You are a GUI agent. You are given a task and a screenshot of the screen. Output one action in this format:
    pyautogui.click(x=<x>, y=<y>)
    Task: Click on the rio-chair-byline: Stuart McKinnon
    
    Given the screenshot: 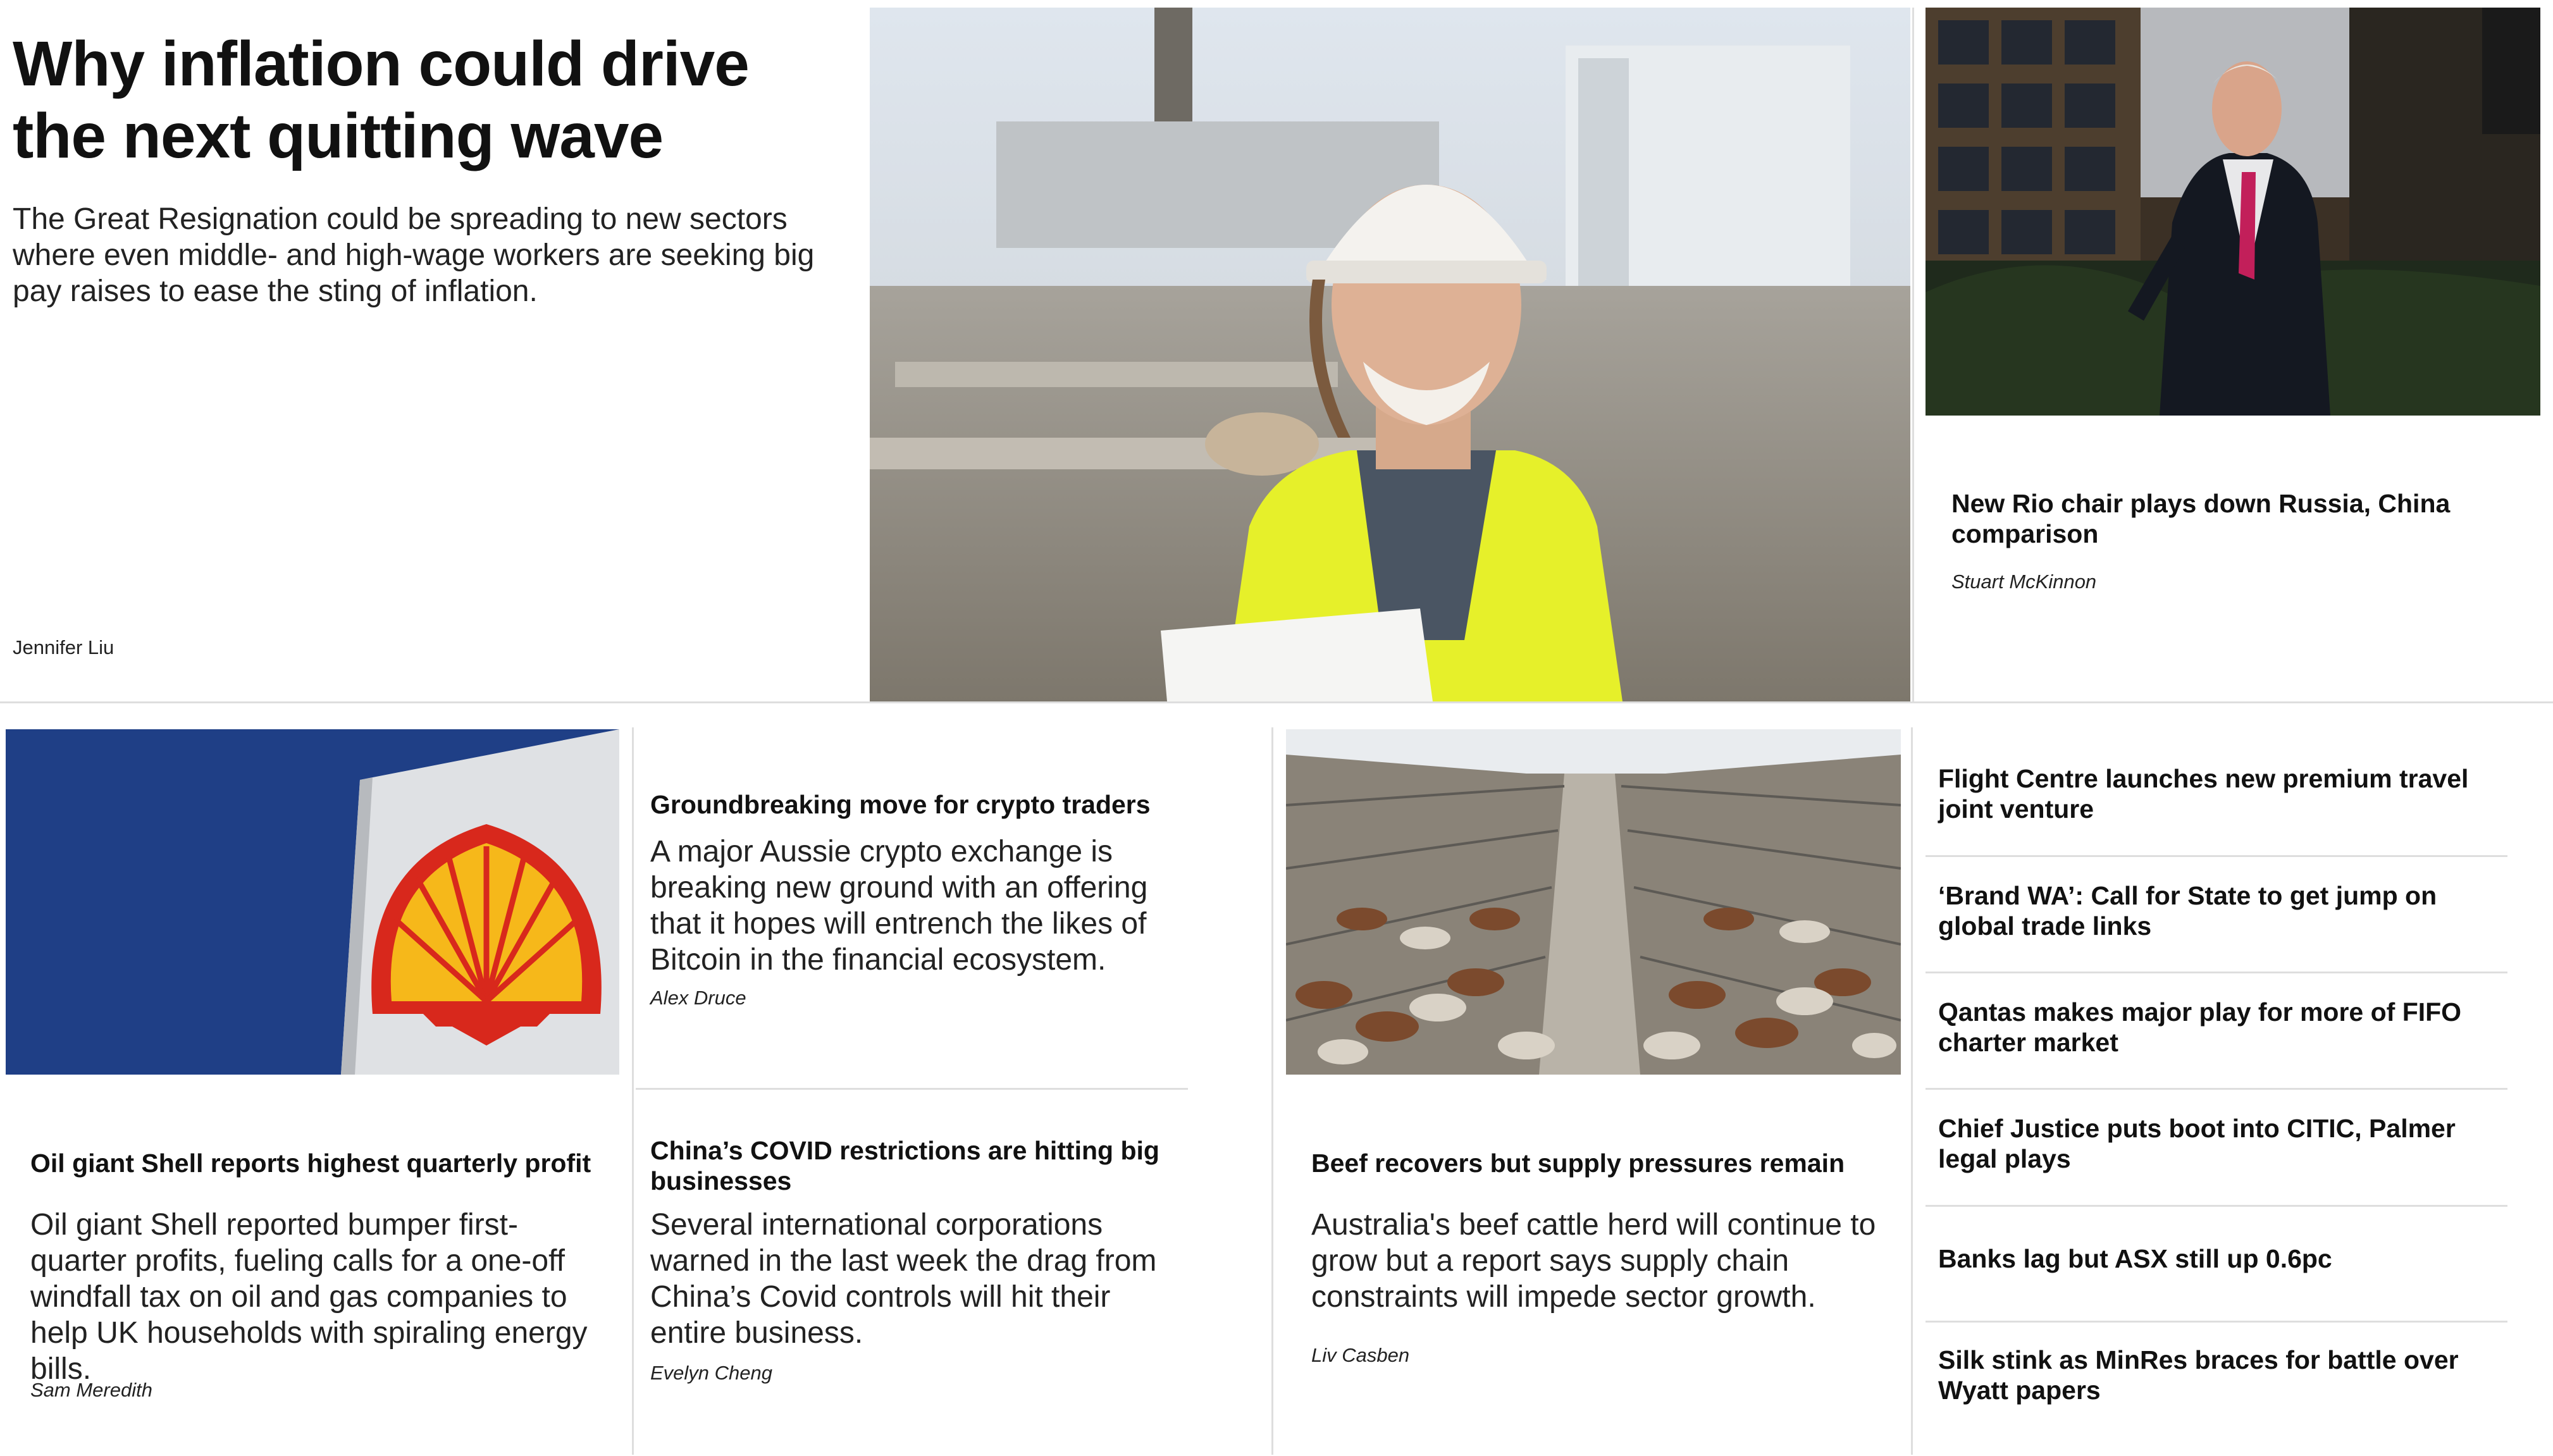 What is the action you would take?
    pyautogui.click(x=2024, y=582)
    